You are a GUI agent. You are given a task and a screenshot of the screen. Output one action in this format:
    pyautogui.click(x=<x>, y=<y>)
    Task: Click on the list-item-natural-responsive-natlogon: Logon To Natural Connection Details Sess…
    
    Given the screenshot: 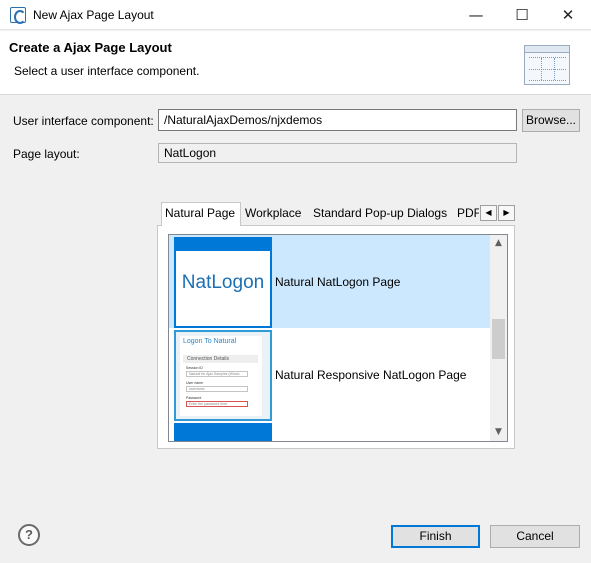 What is the action you would take?
    pyautogui.click(x=329, y=374)
    